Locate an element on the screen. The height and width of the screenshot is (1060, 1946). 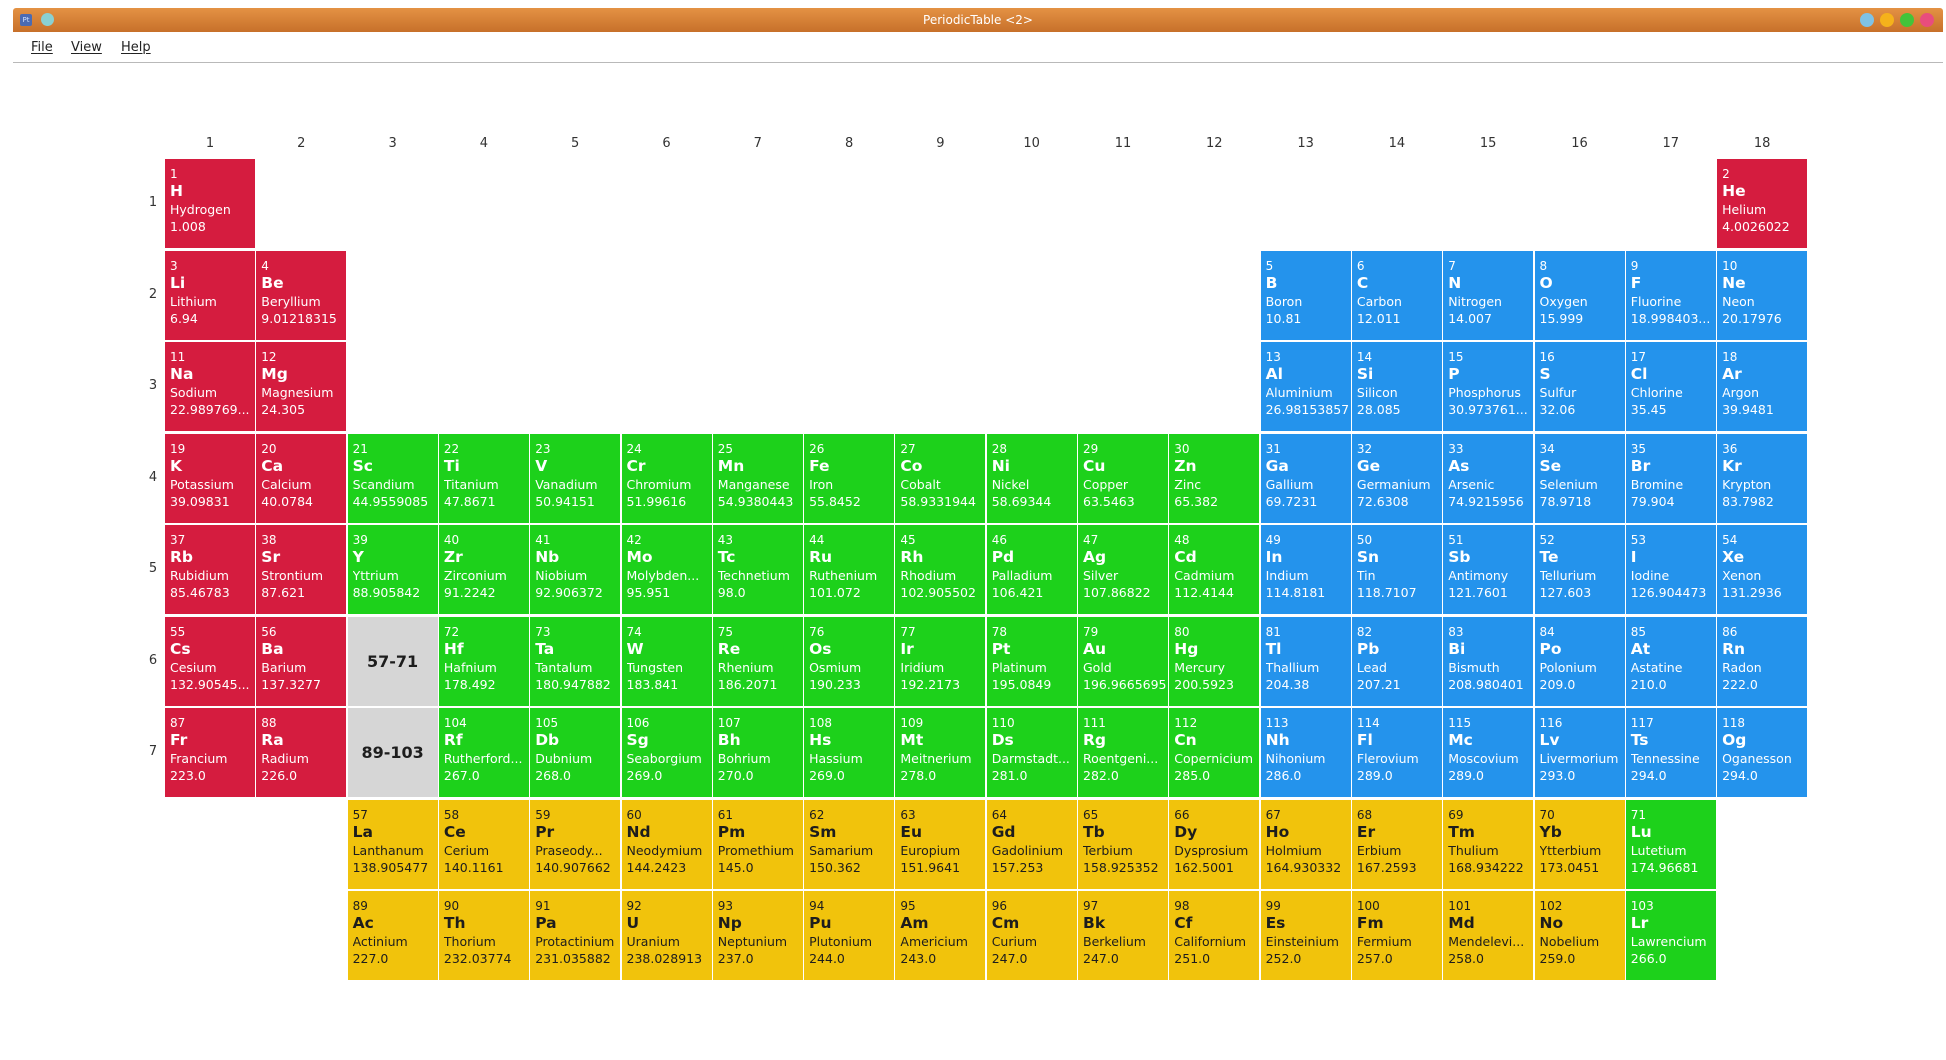
element-tile-si: 14 Si Silicon 28.085 is located at coordinates (1396, 386).